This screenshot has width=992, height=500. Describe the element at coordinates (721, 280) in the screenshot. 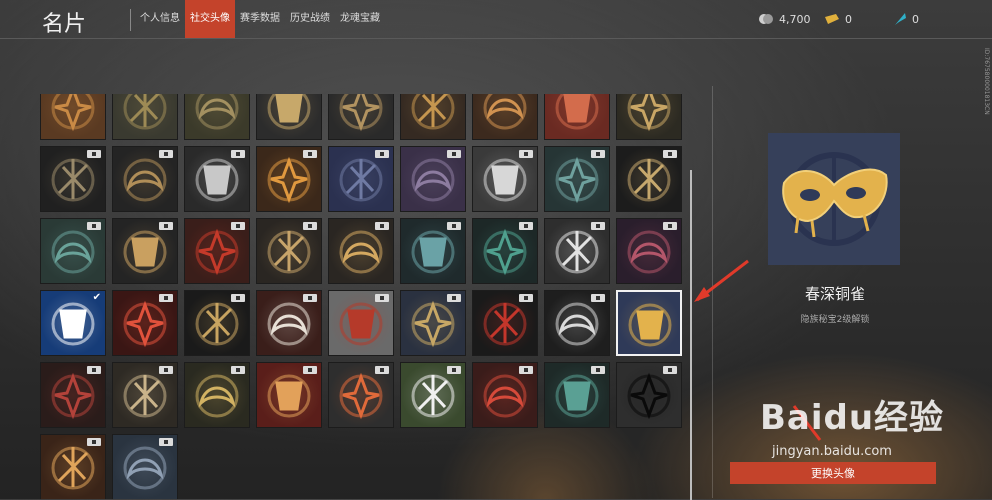

I see `red-arrow-icon` at that location.